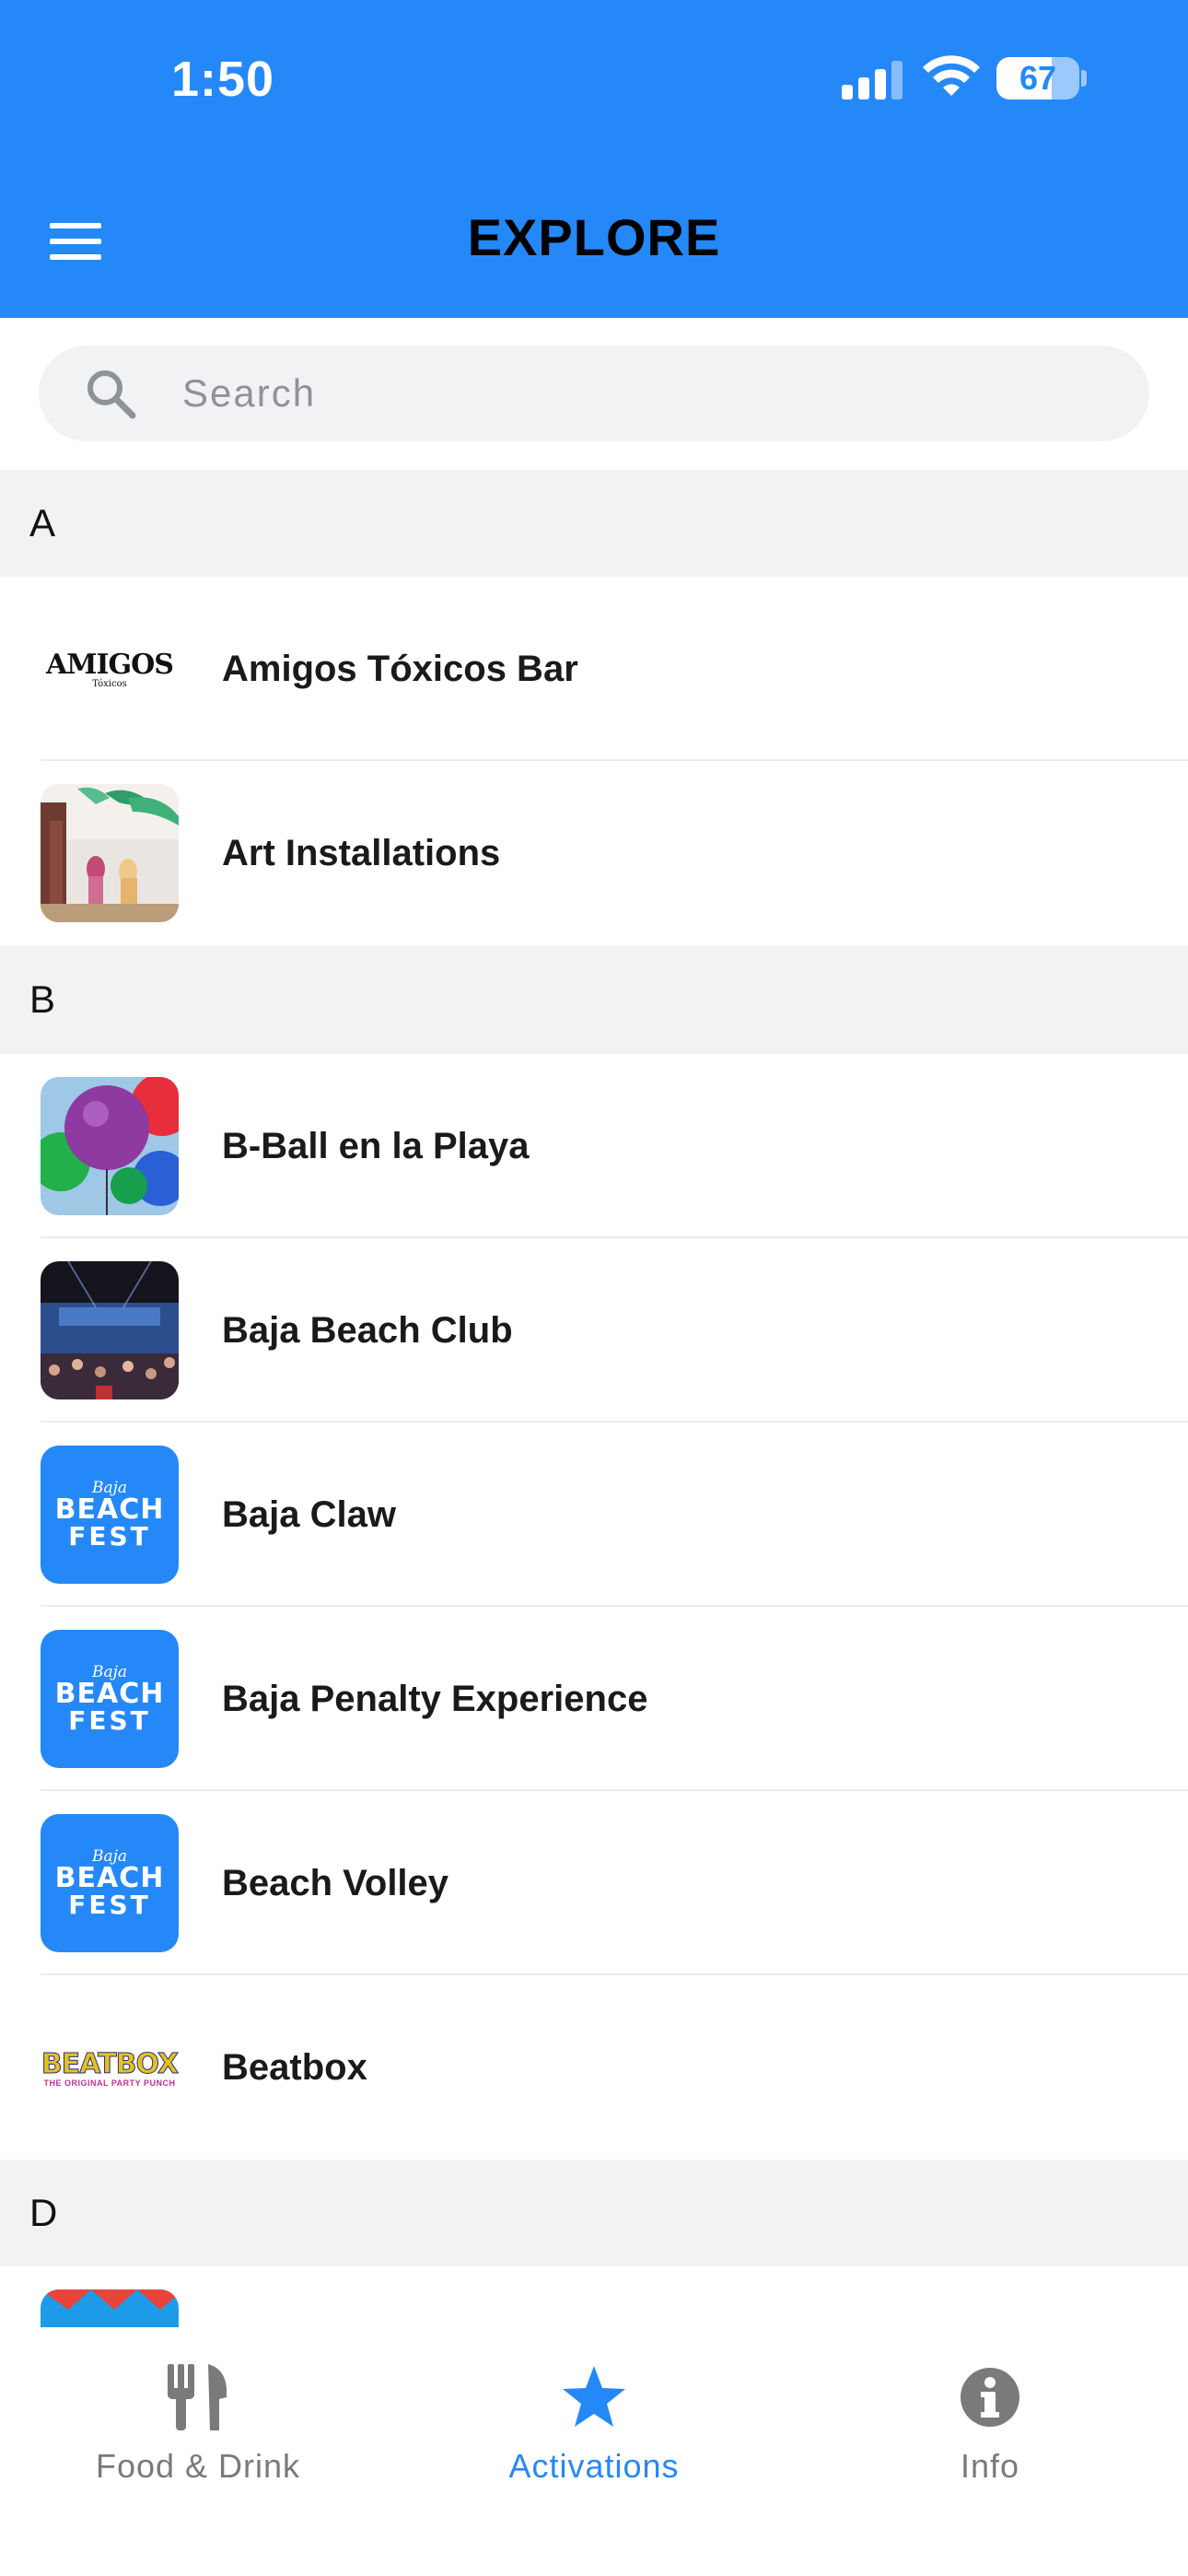 The image size is (1188, 2576). What do you see at coordinates (594, 523) in the screenshot?
I see `section-header-a: A` at bounding box center [594, 523].